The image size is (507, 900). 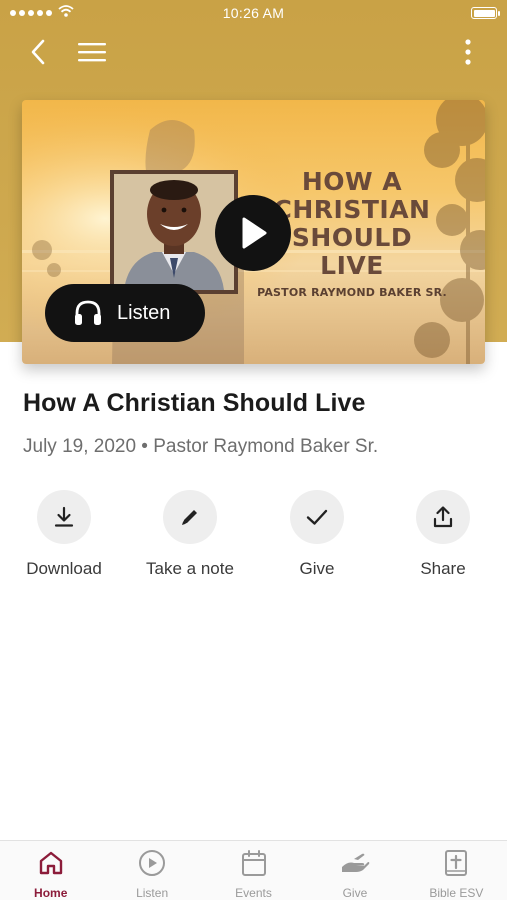 What do you see at coordinates (443, 517) in the screenshot?
I see `share-icon` at bounding box center [443, 517].